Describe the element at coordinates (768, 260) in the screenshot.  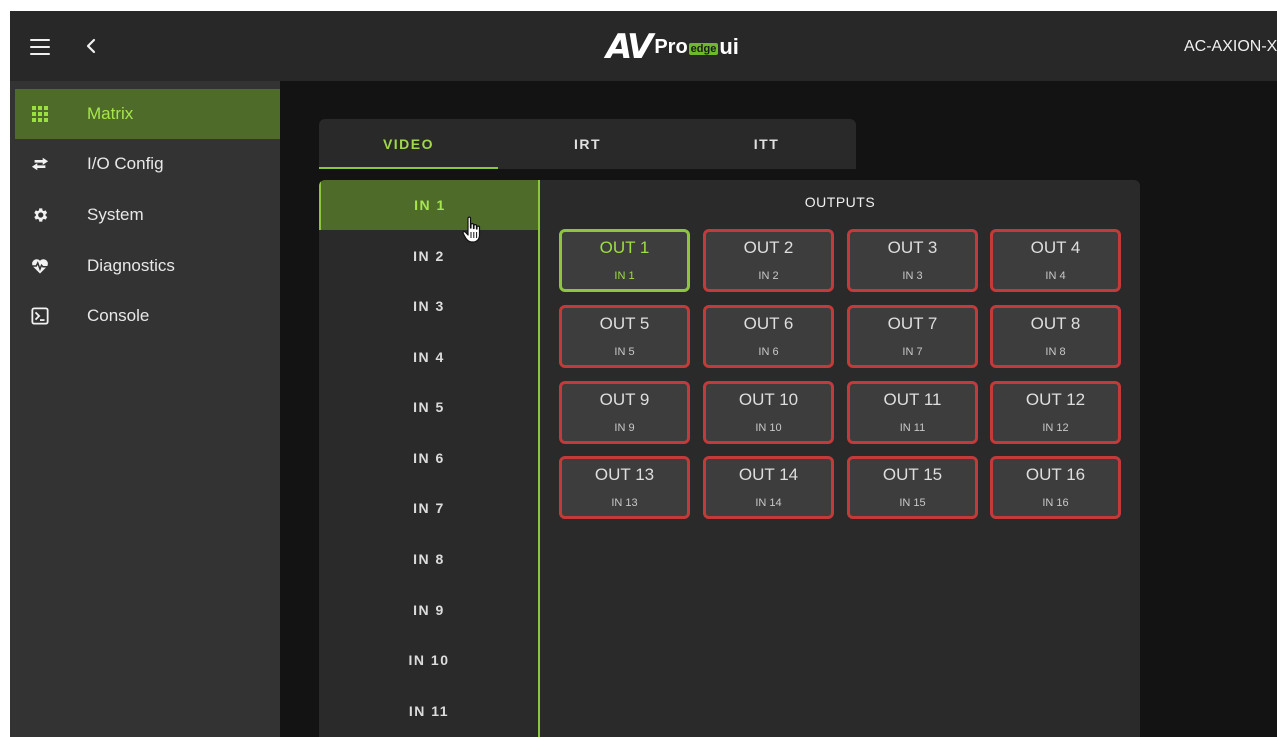
I see `output-button-out-2: OUT 2 IN 2` at that location.